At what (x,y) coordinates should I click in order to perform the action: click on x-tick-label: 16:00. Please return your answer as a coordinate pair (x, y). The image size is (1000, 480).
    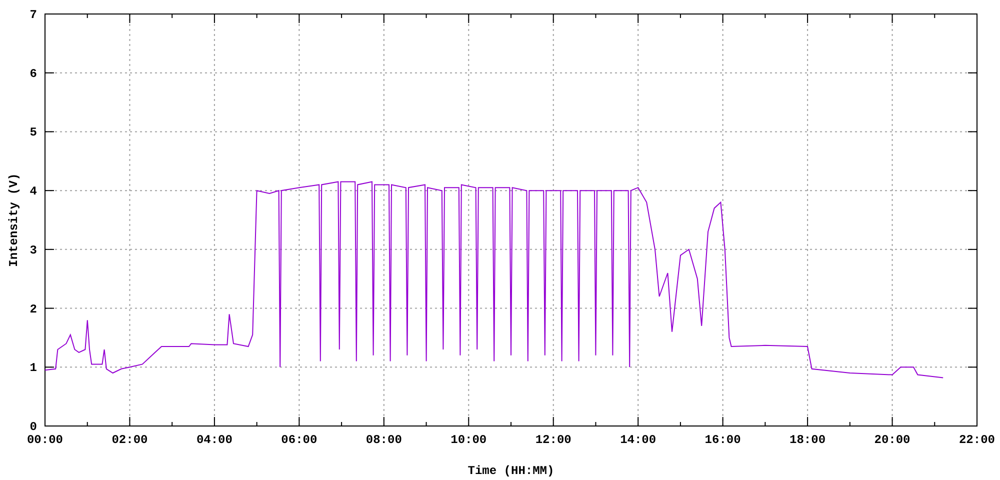
    Looking at the image, I should click on (722, 440).